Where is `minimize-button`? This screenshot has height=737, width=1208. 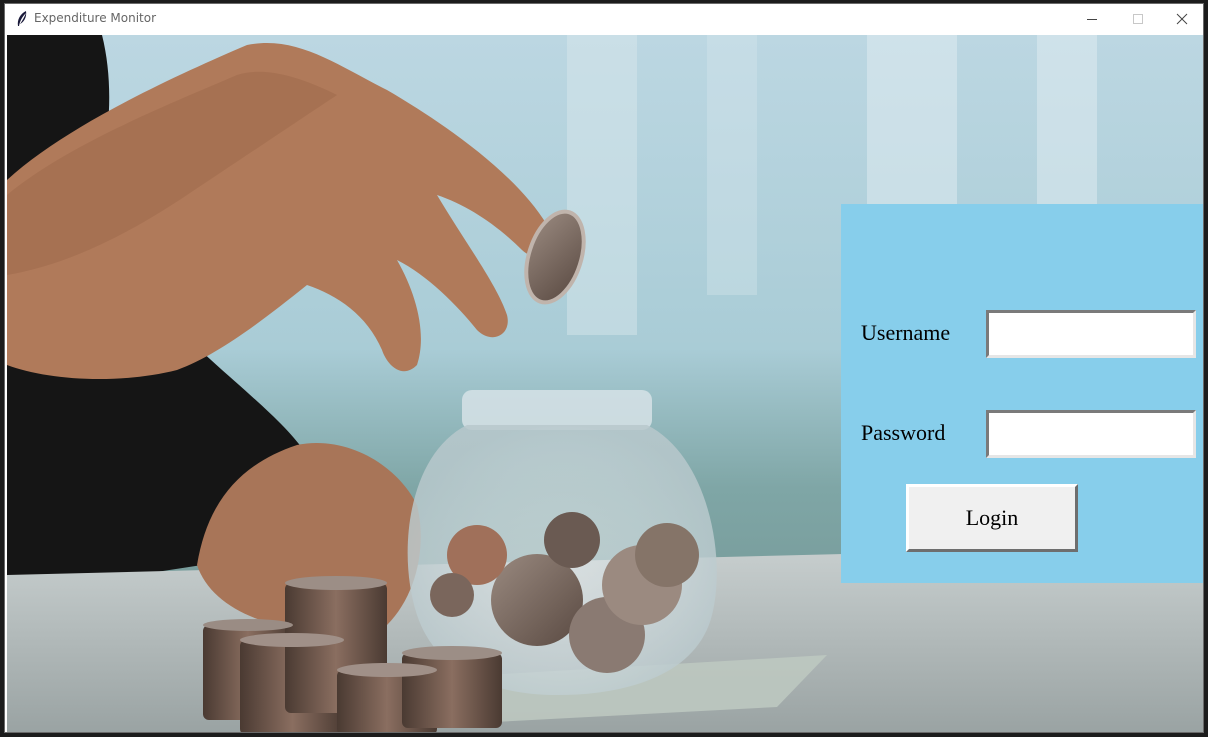 minimize-button is located at coordinates (1092, 19).